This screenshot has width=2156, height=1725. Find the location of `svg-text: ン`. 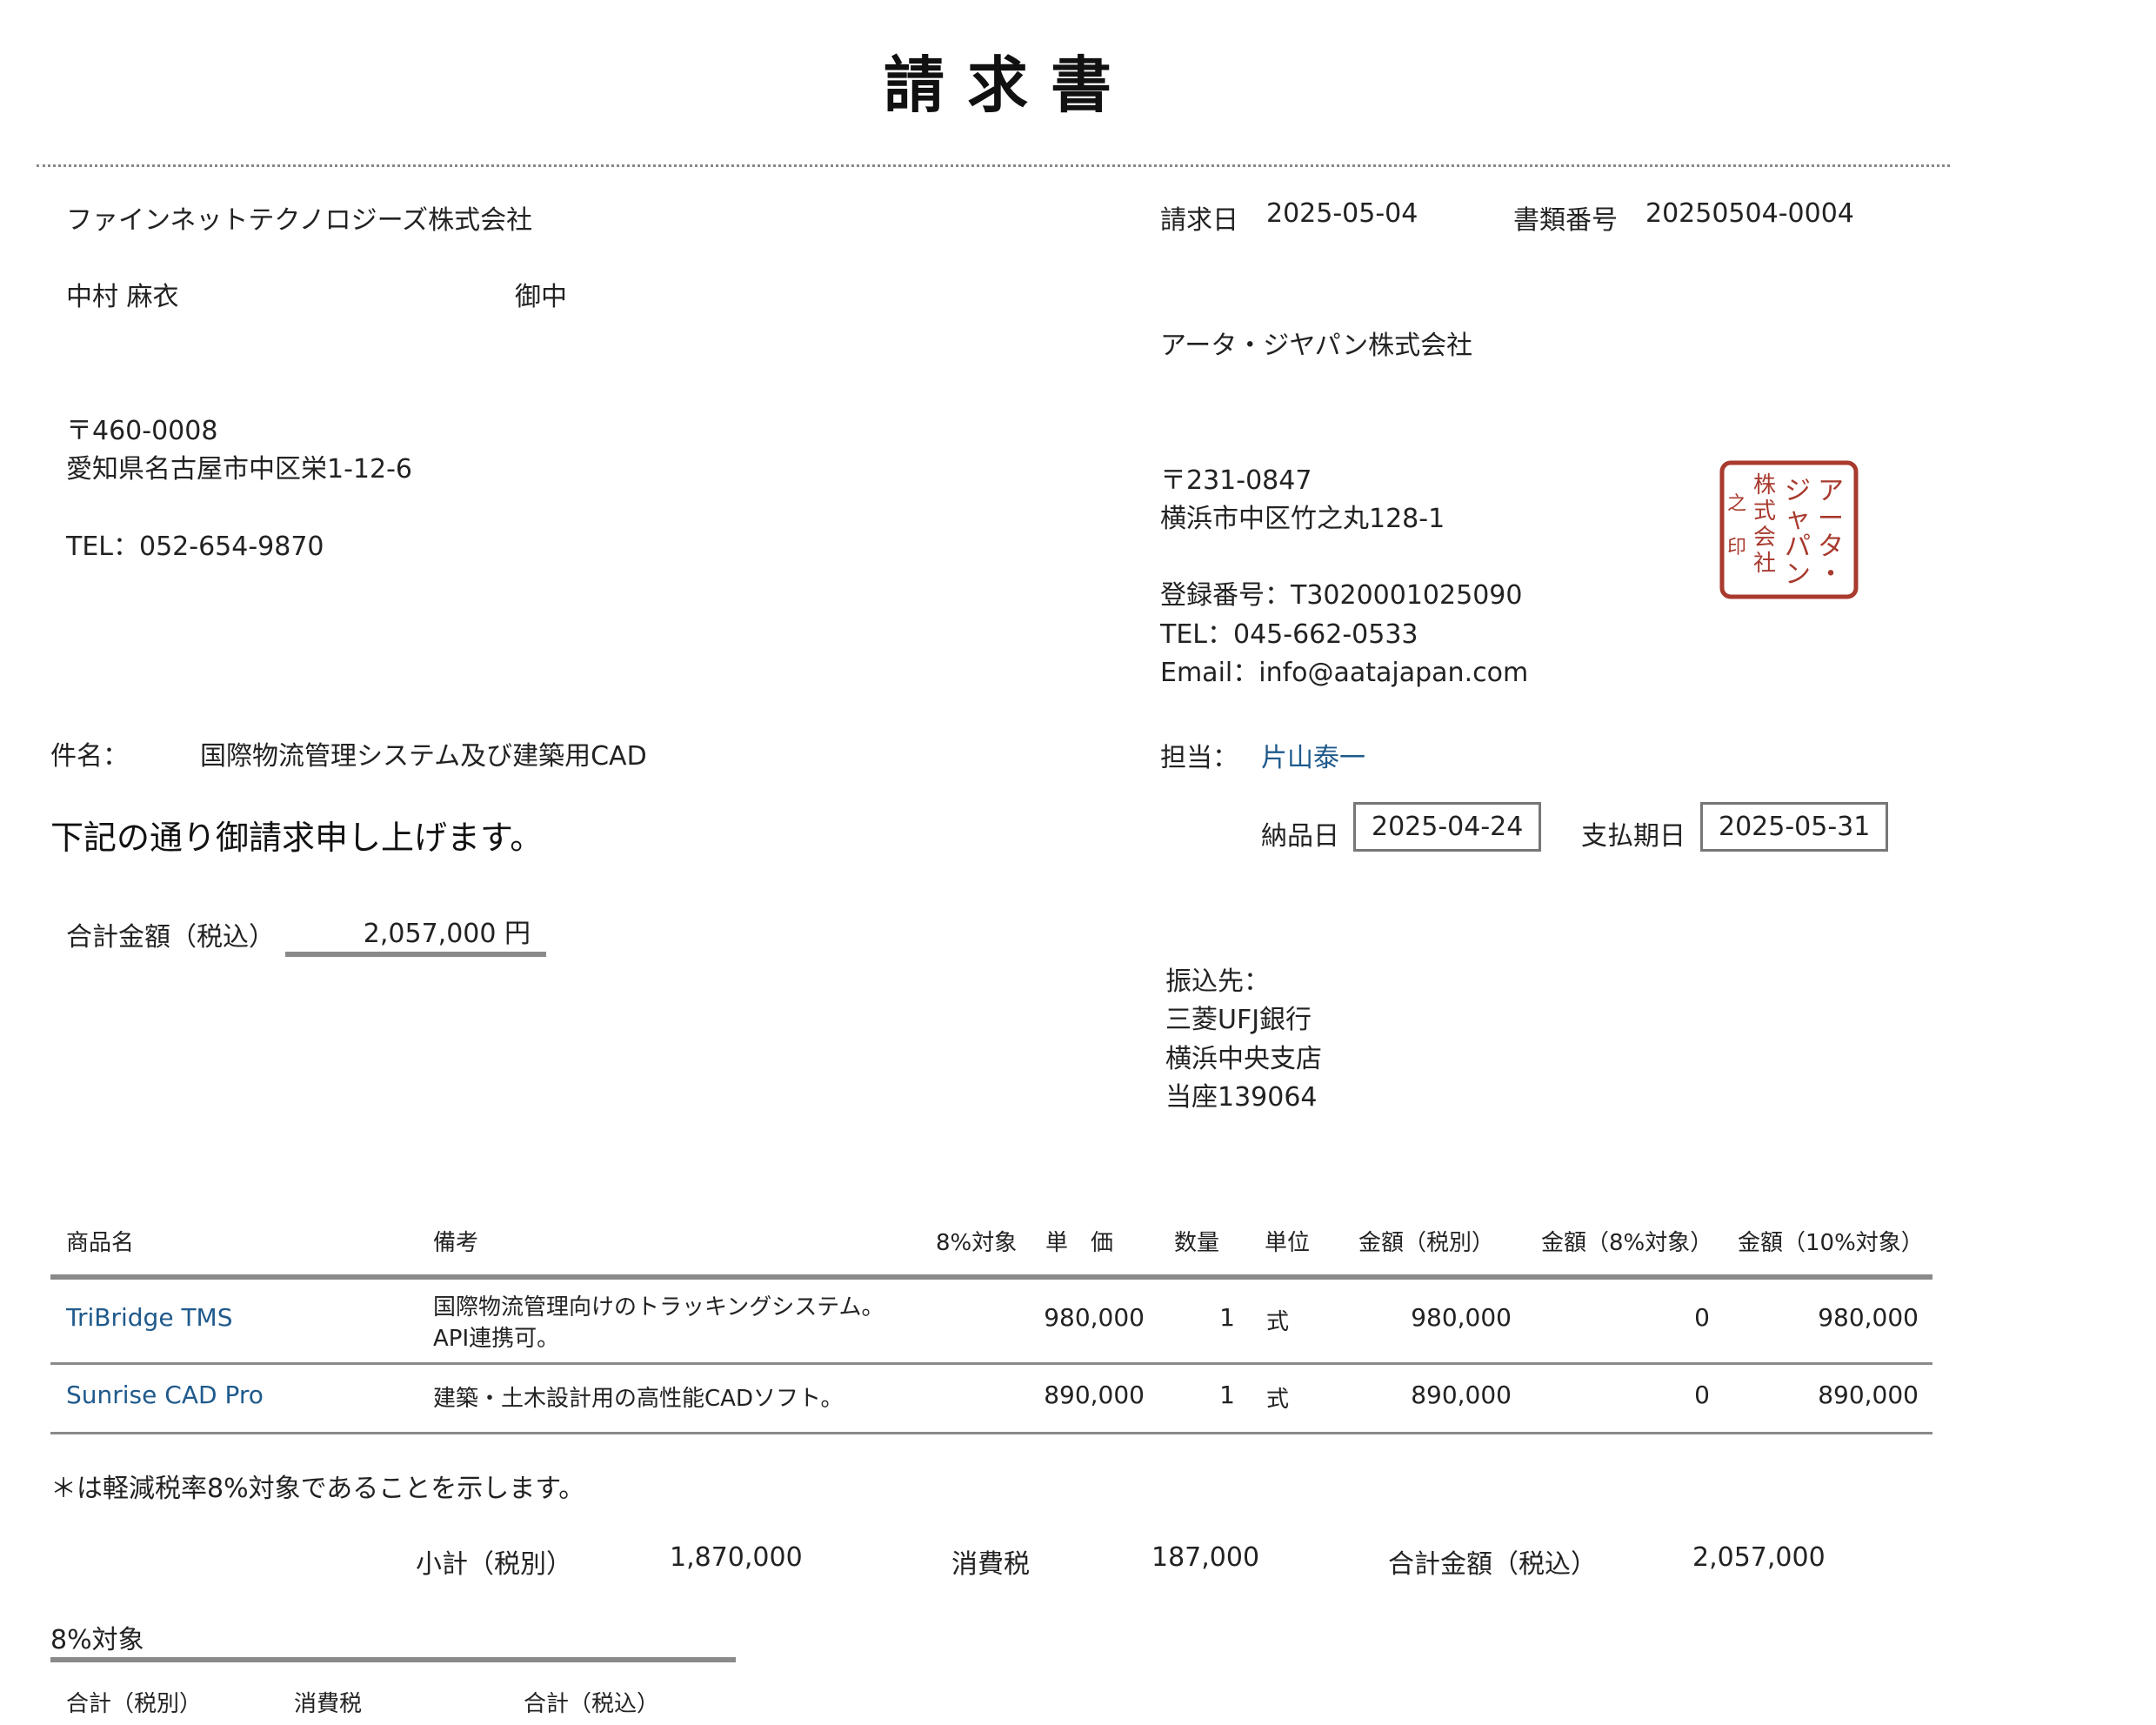

svg-text: ン is located at coordinates (1798, 574).